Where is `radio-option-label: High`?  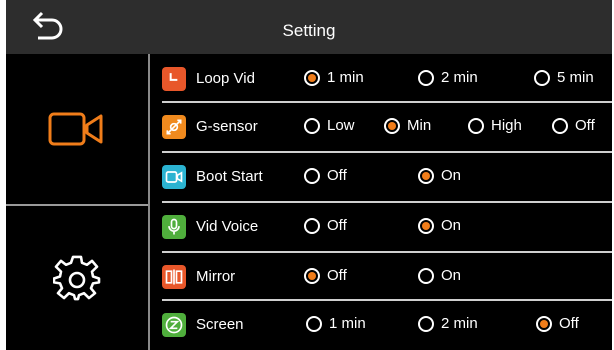 radio-option-label: High is located at coordinates (506, 125).